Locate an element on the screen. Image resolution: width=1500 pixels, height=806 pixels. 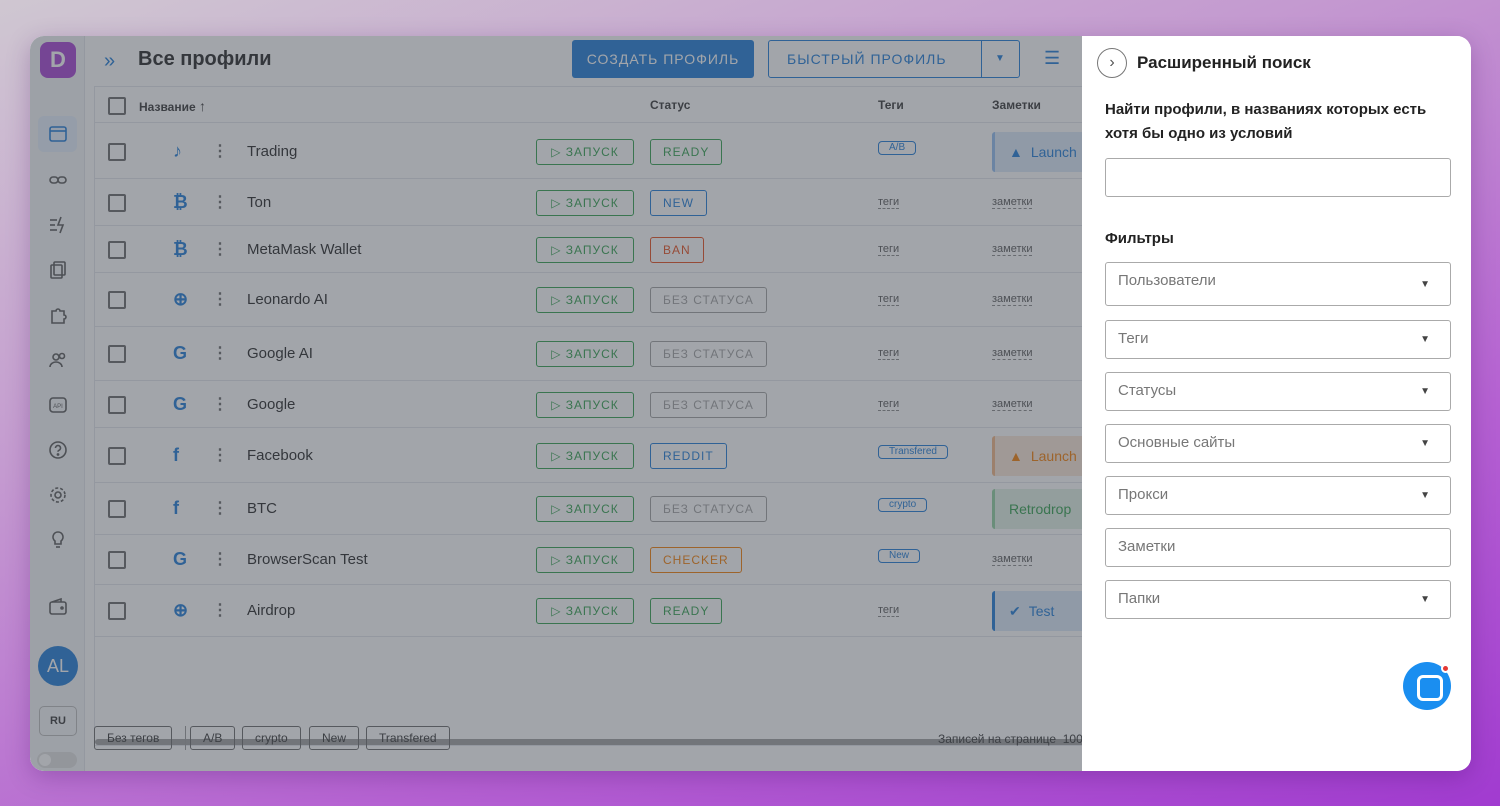
chevron-right-icon: › is located at coordinates (1112, 63).